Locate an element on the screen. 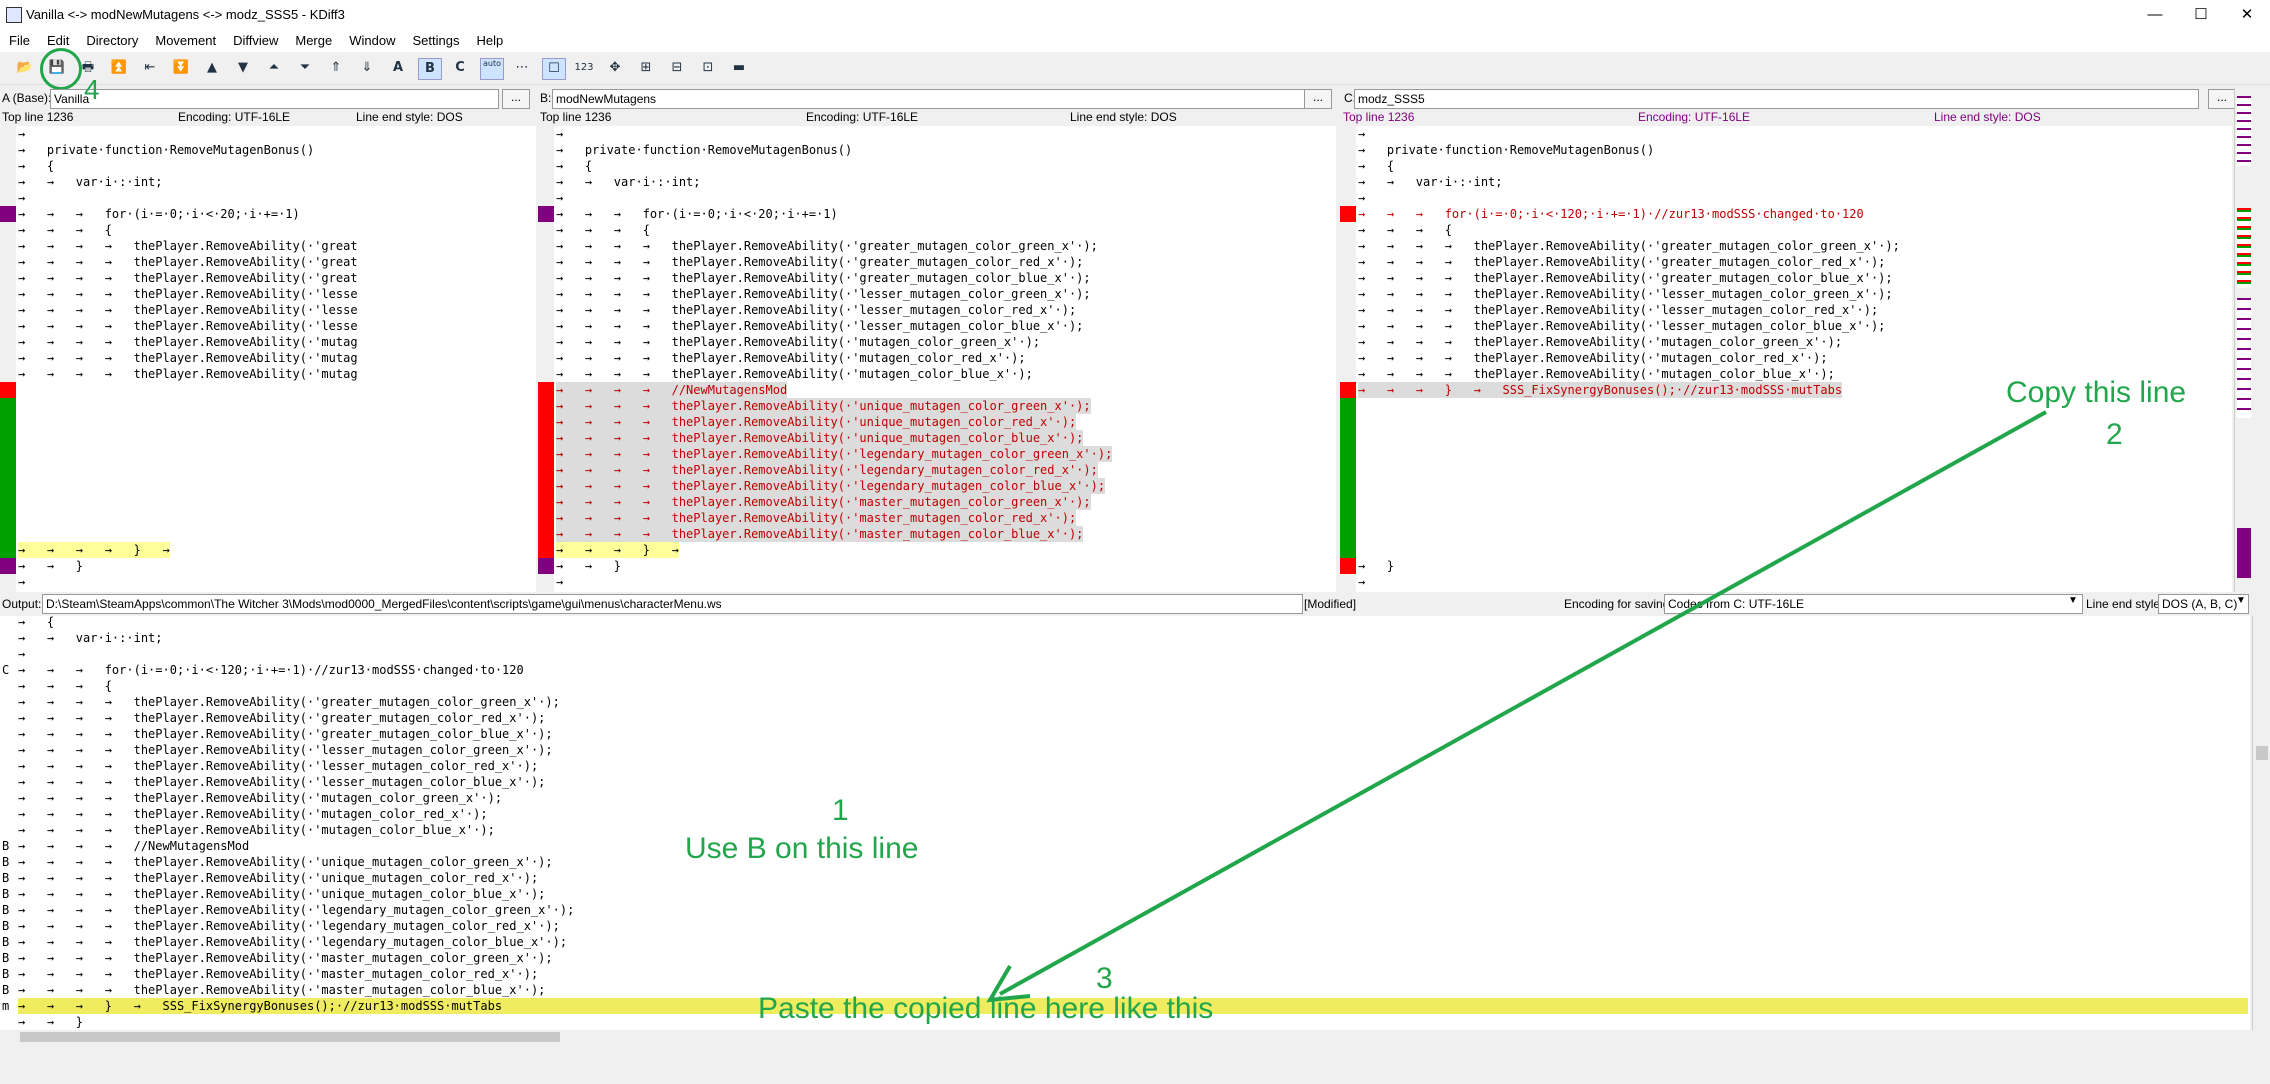 This screenshot has width=2270, height=1084. annotation-use-b-number: 1 is located at coordinates (840, 810).